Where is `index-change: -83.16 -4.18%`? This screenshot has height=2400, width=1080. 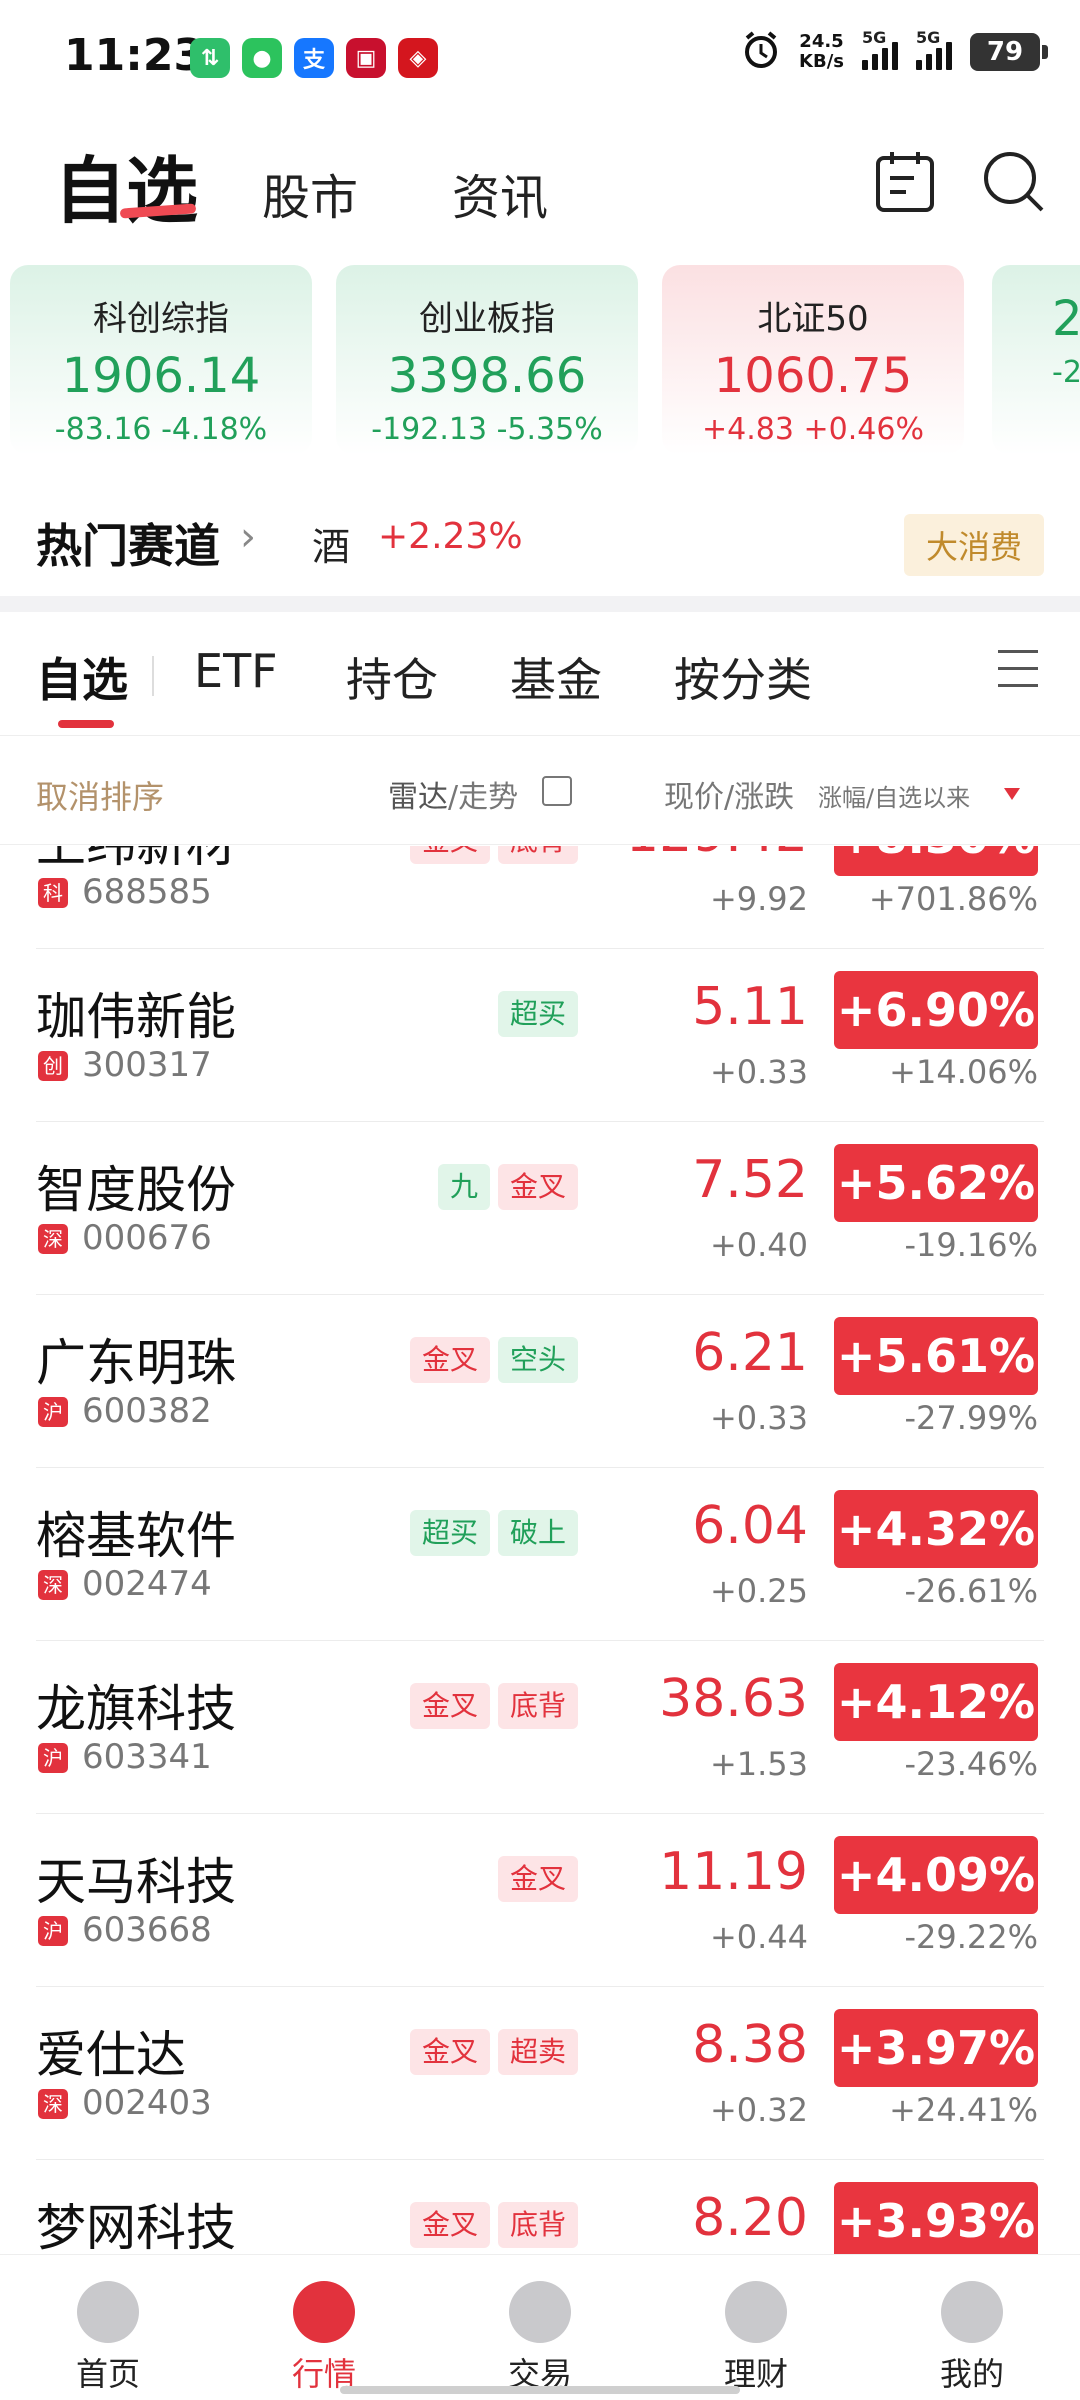 index-change: -83.16 -4.18% is located at coordinates (161, 429).